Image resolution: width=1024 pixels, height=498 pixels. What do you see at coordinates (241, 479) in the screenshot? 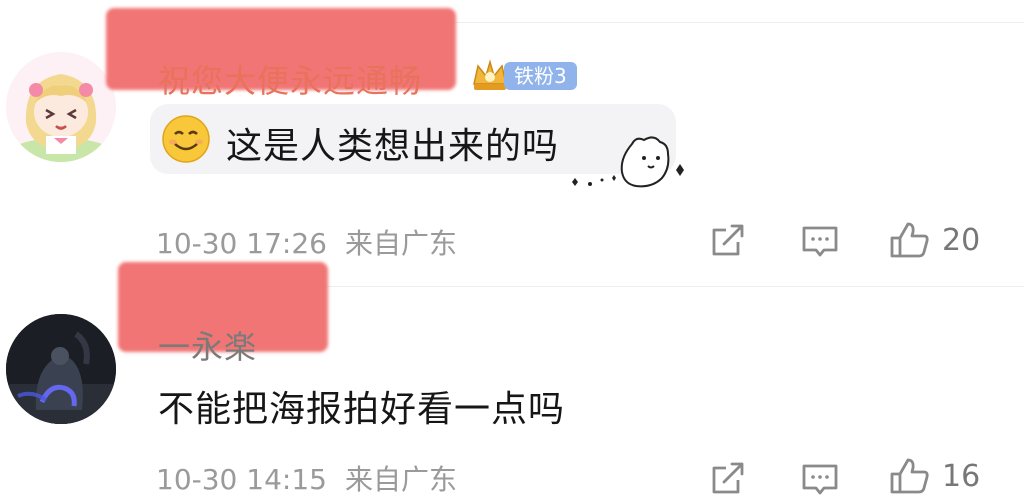
I see `comment-date: 10-30 14:15` at bounding box center [241, 479].